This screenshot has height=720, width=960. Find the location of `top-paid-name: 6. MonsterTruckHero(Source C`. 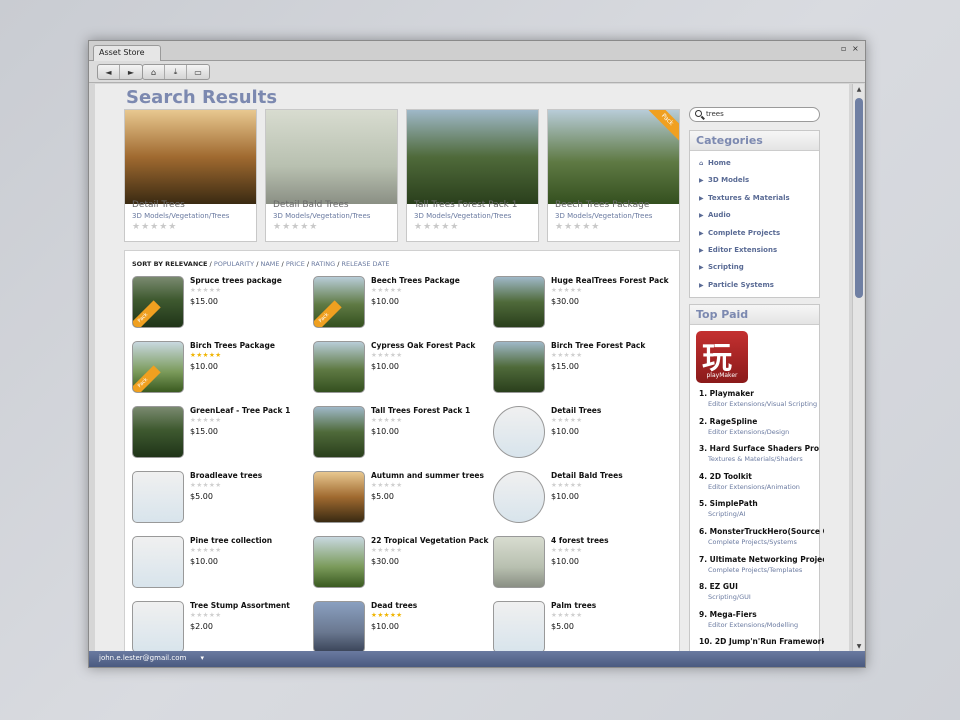

top-paid-name: 6. MonsterTruckHero(Source C is located at coordinates (761, 531).